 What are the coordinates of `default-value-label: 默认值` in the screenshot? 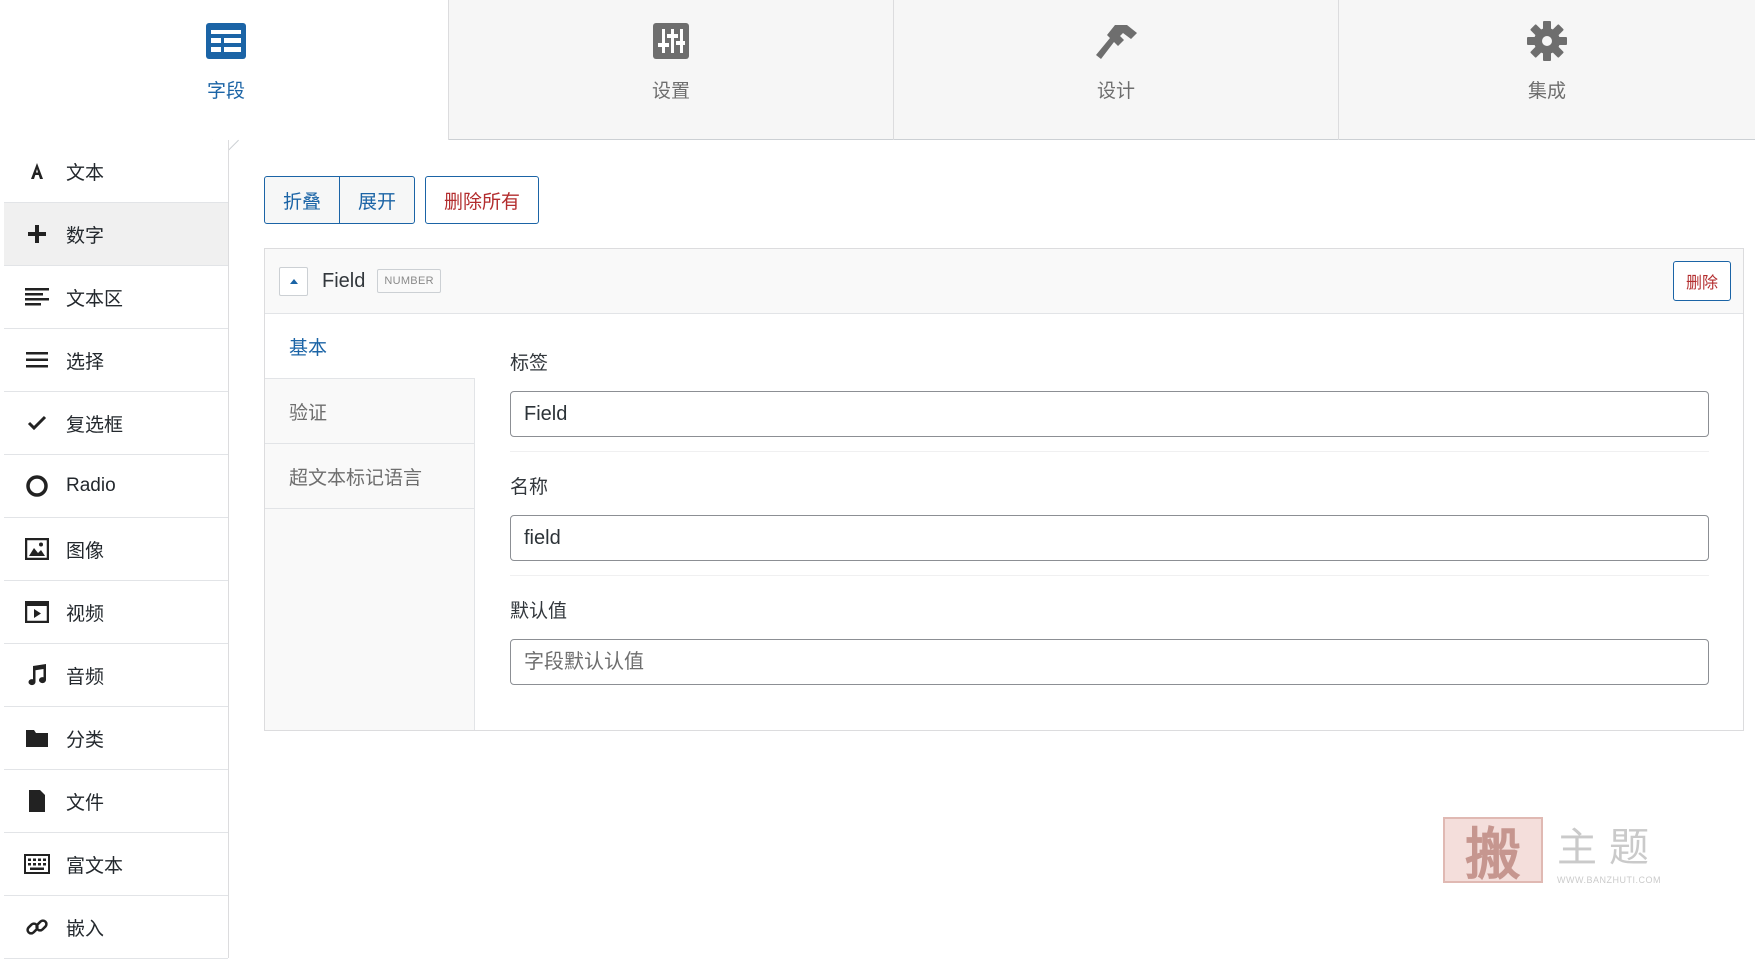 It's located at (539, 611).